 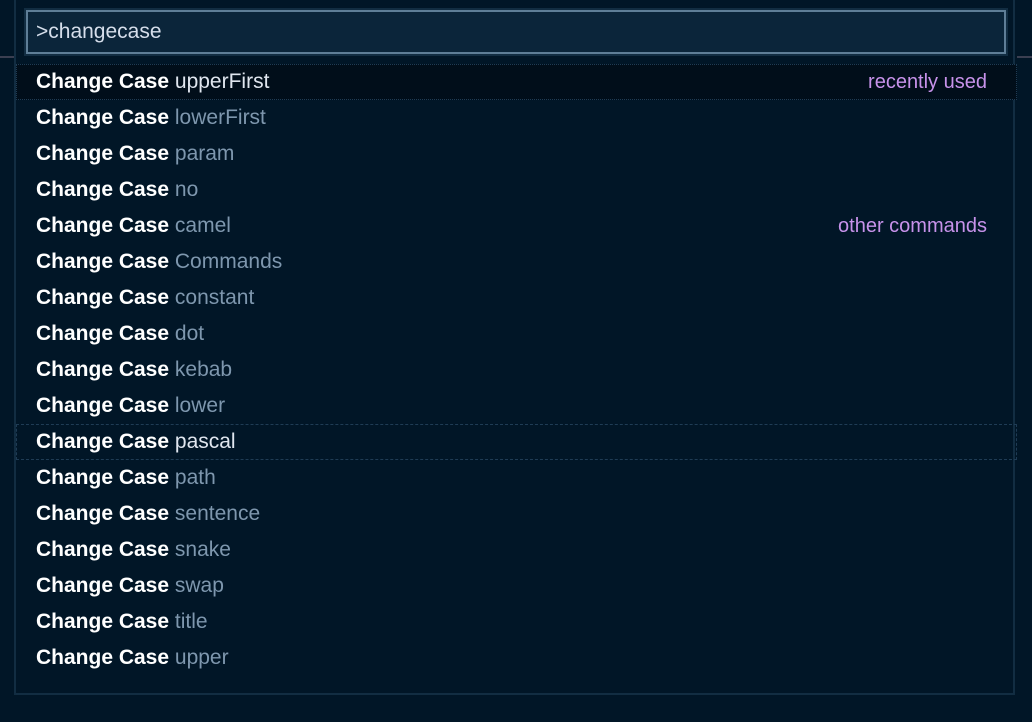 I want to click on command-item-pascal: Change Case pascal, so click(x=516, y=442).